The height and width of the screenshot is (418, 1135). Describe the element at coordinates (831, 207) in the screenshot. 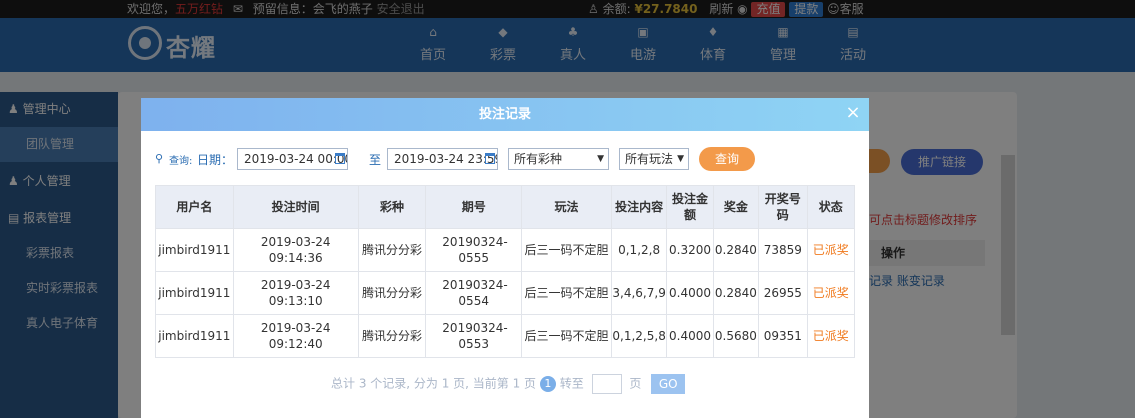

I see `col-status: 状态` at that location.